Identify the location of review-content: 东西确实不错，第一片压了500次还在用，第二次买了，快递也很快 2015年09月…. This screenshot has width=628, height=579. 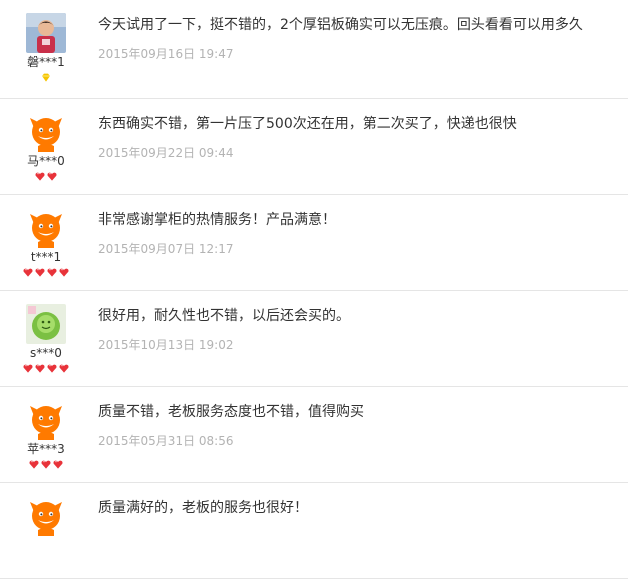
(358, 137).